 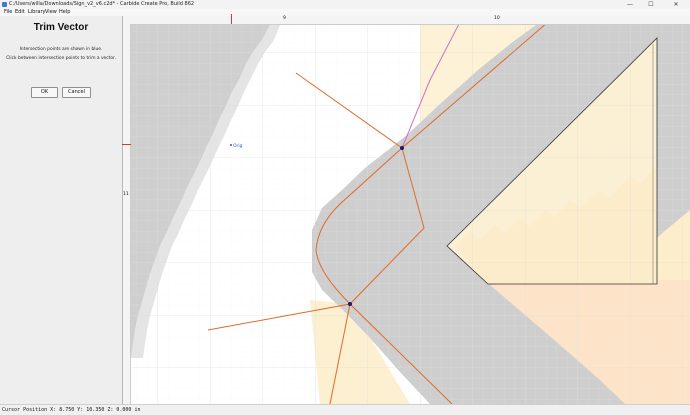 I want to click on menu-help: Help, so click(x=64, y=12).